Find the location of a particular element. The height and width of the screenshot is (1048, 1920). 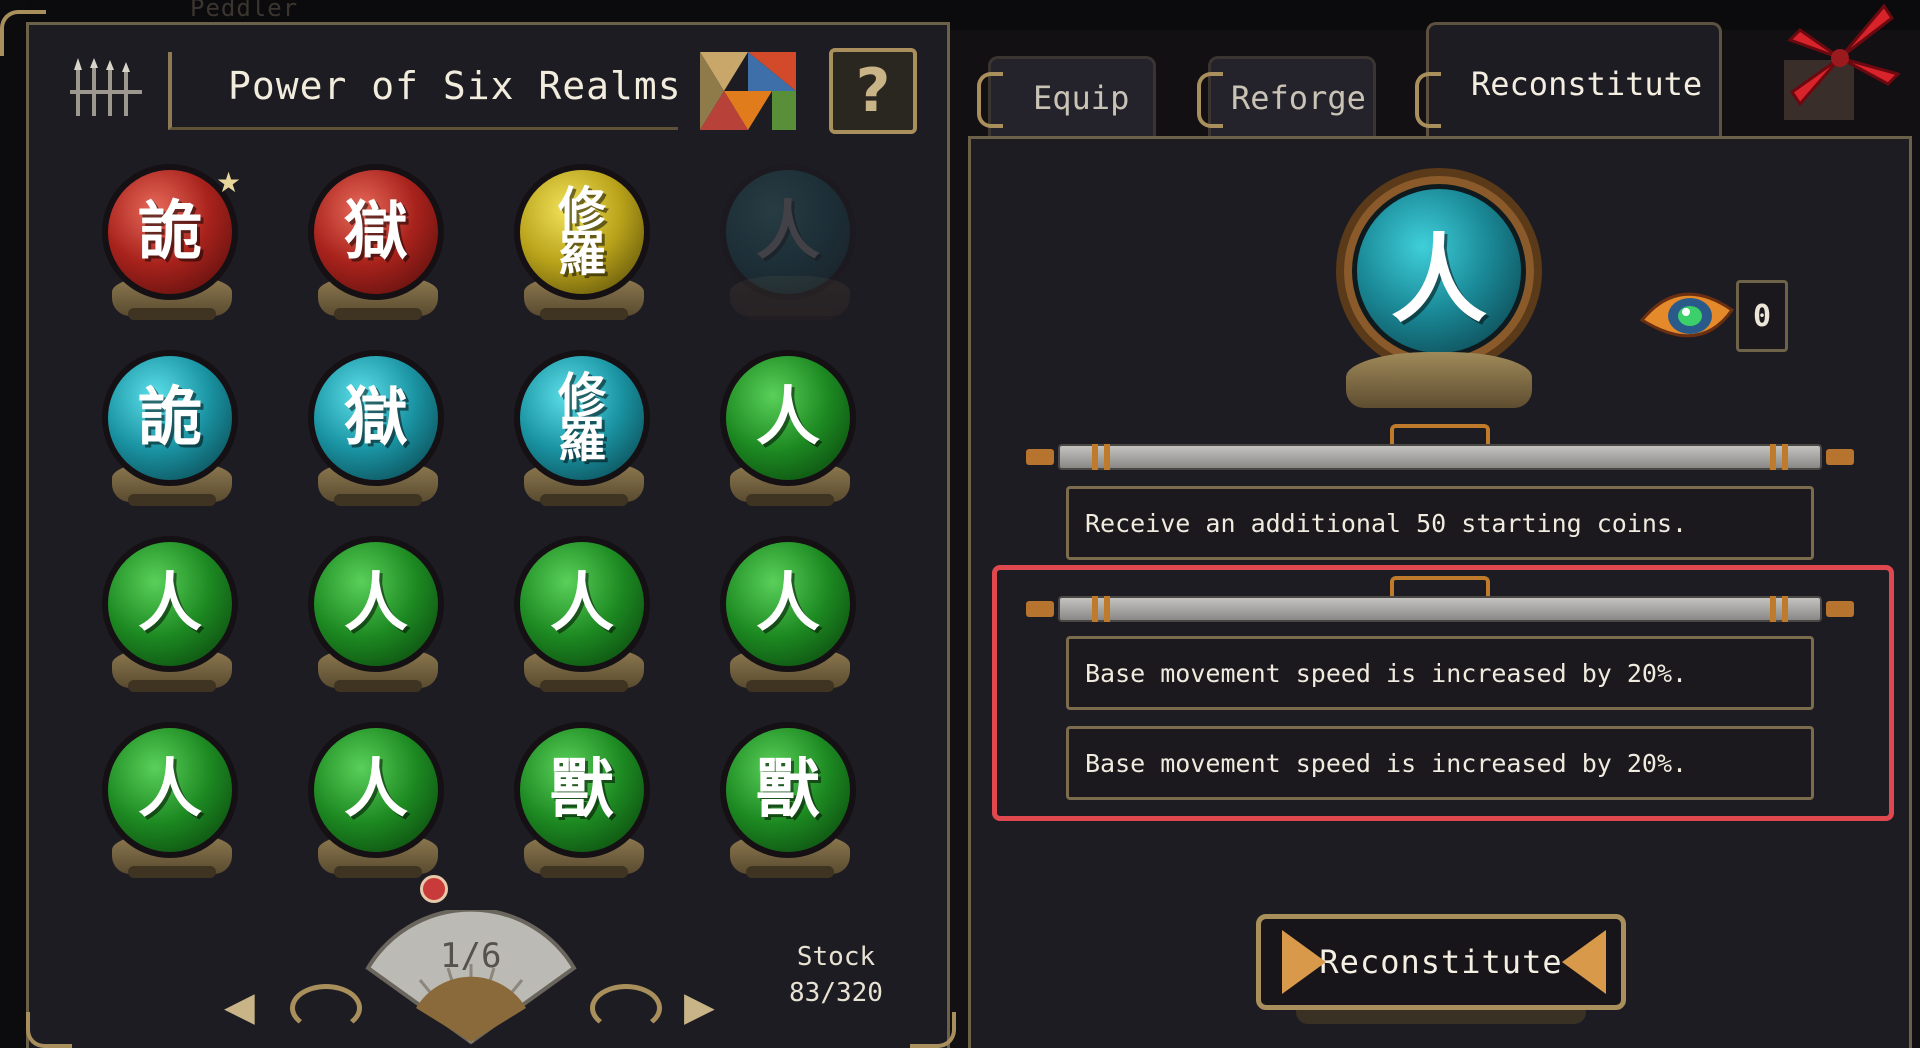

stock-value: 83/320 is located at coordinates (836, 993).